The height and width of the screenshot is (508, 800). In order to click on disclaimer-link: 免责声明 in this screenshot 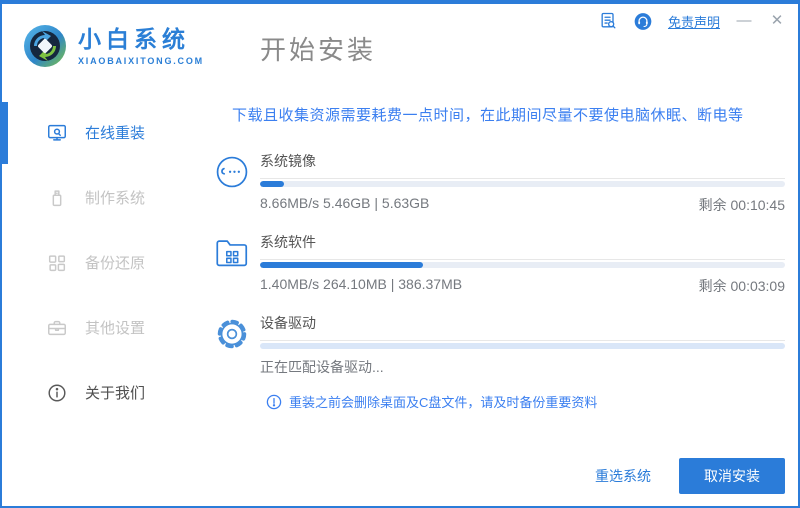, I will do `click(694, 21)`.